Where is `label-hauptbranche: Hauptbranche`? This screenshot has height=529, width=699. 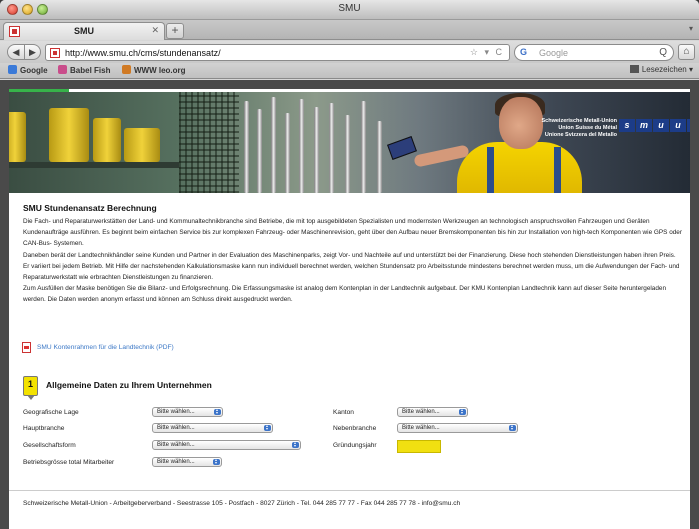
label-hauptbranche: Hauptbranche is located at coordinates (44, 428).